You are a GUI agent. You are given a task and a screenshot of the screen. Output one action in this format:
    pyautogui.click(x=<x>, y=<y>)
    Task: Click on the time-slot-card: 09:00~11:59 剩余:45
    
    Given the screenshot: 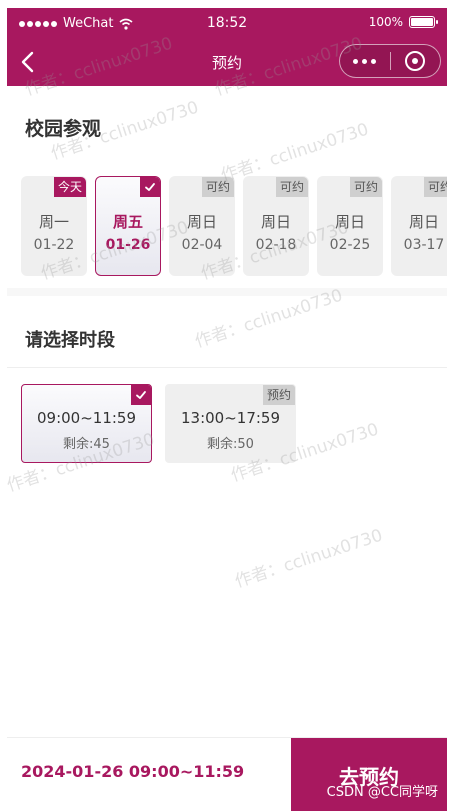 What is the action you would take?
    pyautogui.click(x=86, y=423)
    